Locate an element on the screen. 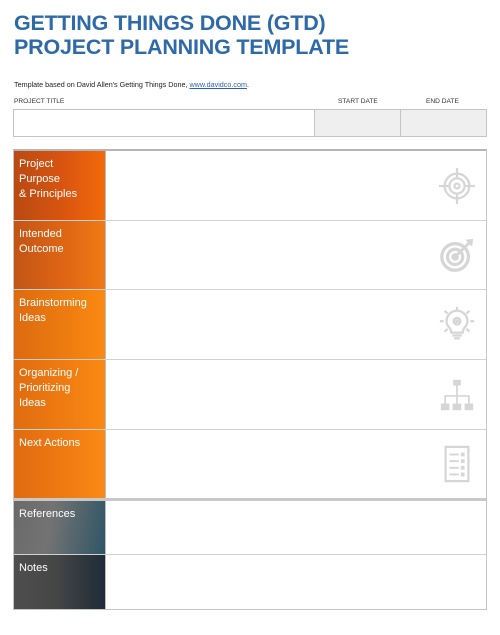  section-input-next-actions is located at coordinates (296, 464).